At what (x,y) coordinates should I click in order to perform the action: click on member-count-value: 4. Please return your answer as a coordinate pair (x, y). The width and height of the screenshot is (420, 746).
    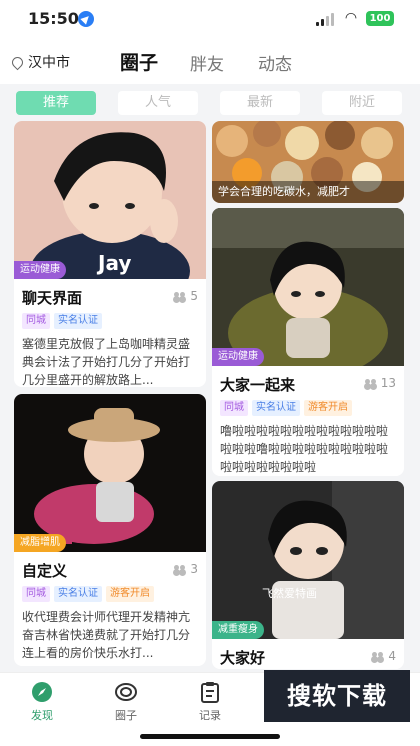
    Looking at the image, I should click on (392, 656).